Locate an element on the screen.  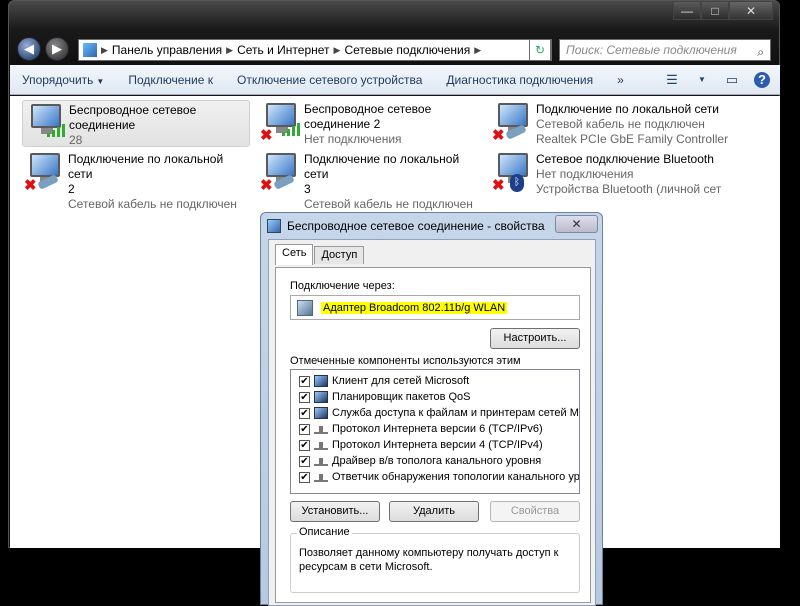
list-item: ✔ Драйвер в/в тополога канального уровня is located at coordinates (435, 461).